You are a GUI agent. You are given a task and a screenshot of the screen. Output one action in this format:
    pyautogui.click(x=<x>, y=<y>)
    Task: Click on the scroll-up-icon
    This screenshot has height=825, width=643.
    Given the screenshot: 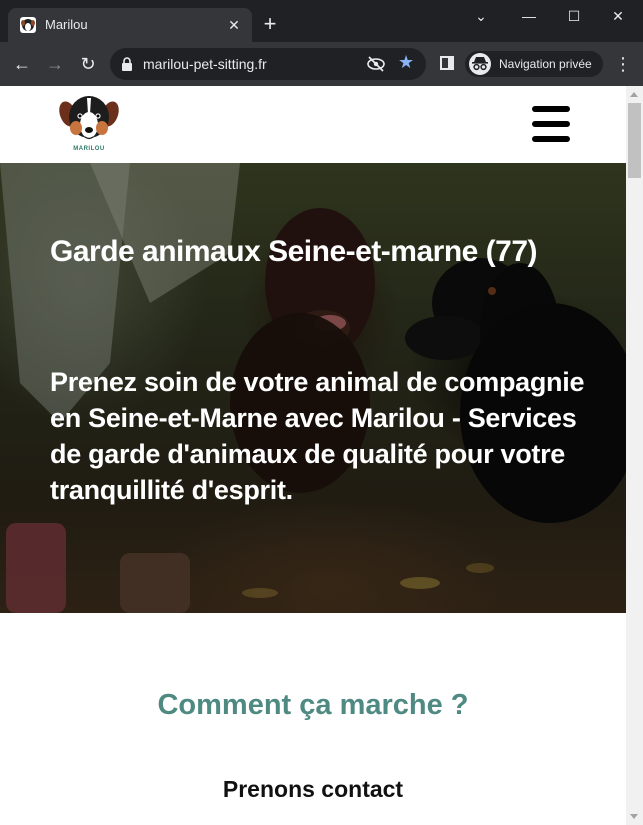 What is the action you would take?
    pyautogui.click(x=634, y=94)
    